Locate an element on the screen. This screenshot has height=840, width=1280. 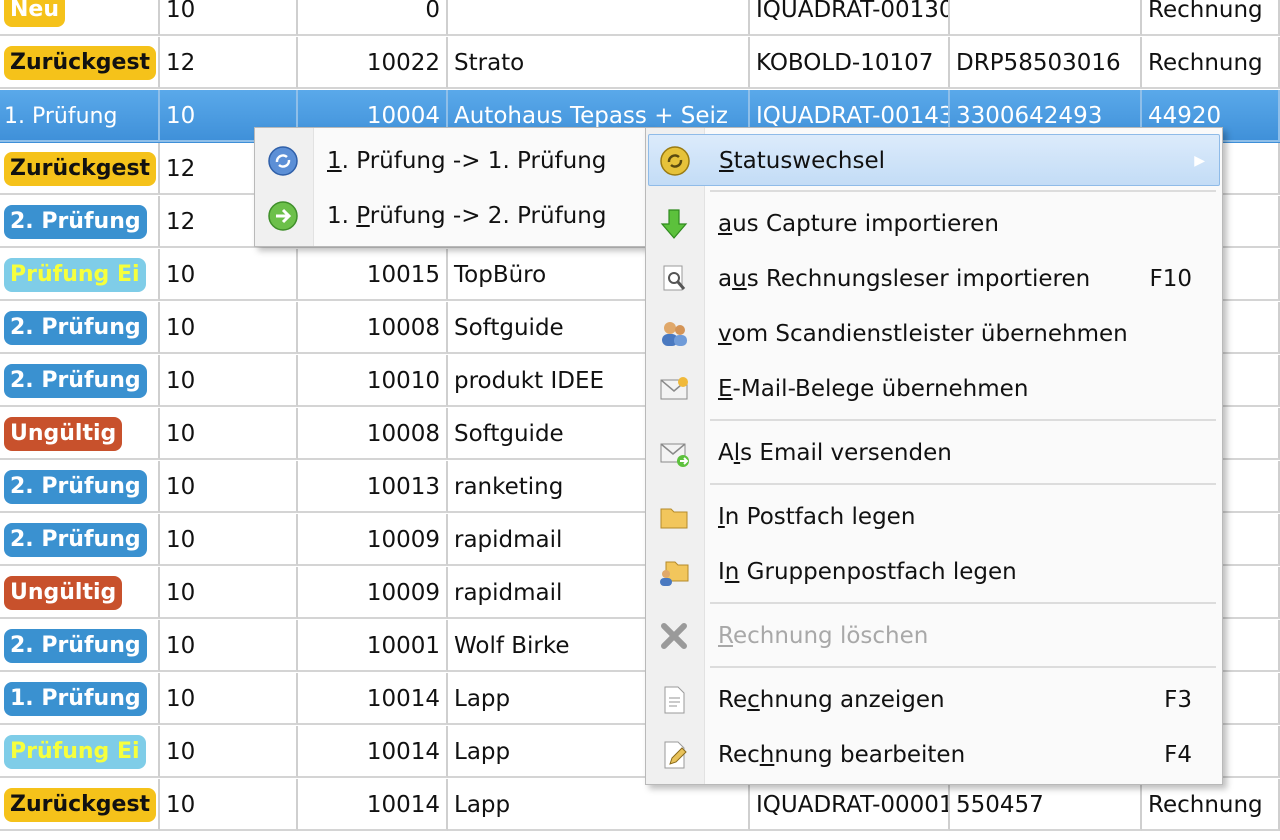
reference-cell: DRP58503016 is located at coordinates (1046, 63).